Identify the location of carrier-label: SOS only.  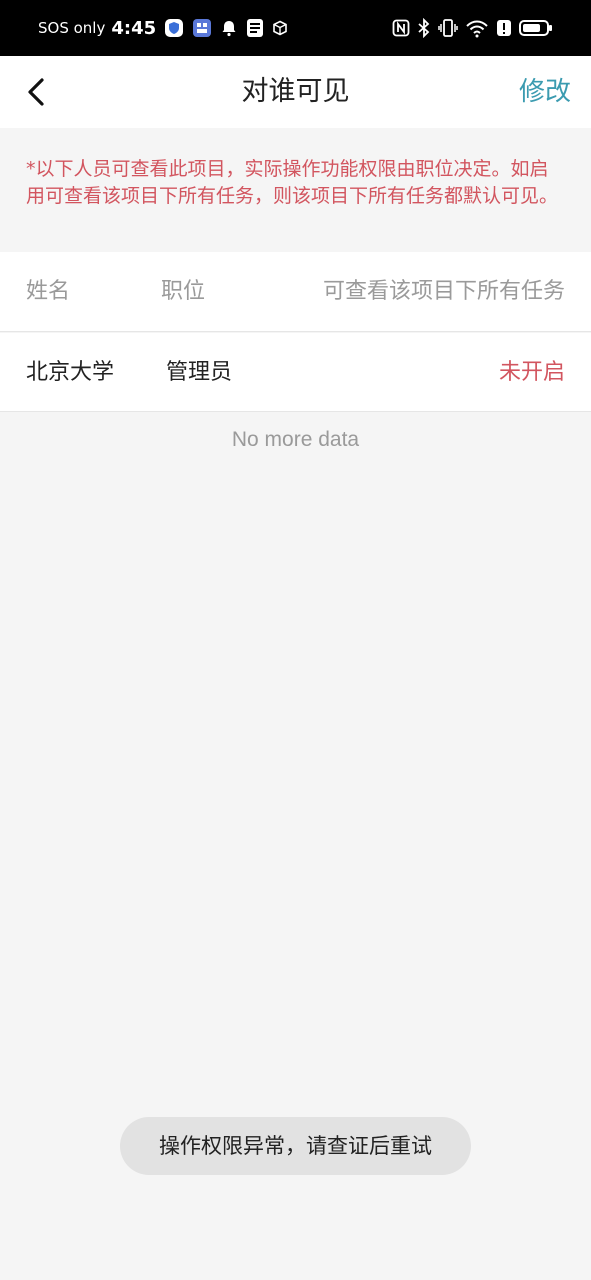
(72, 28).